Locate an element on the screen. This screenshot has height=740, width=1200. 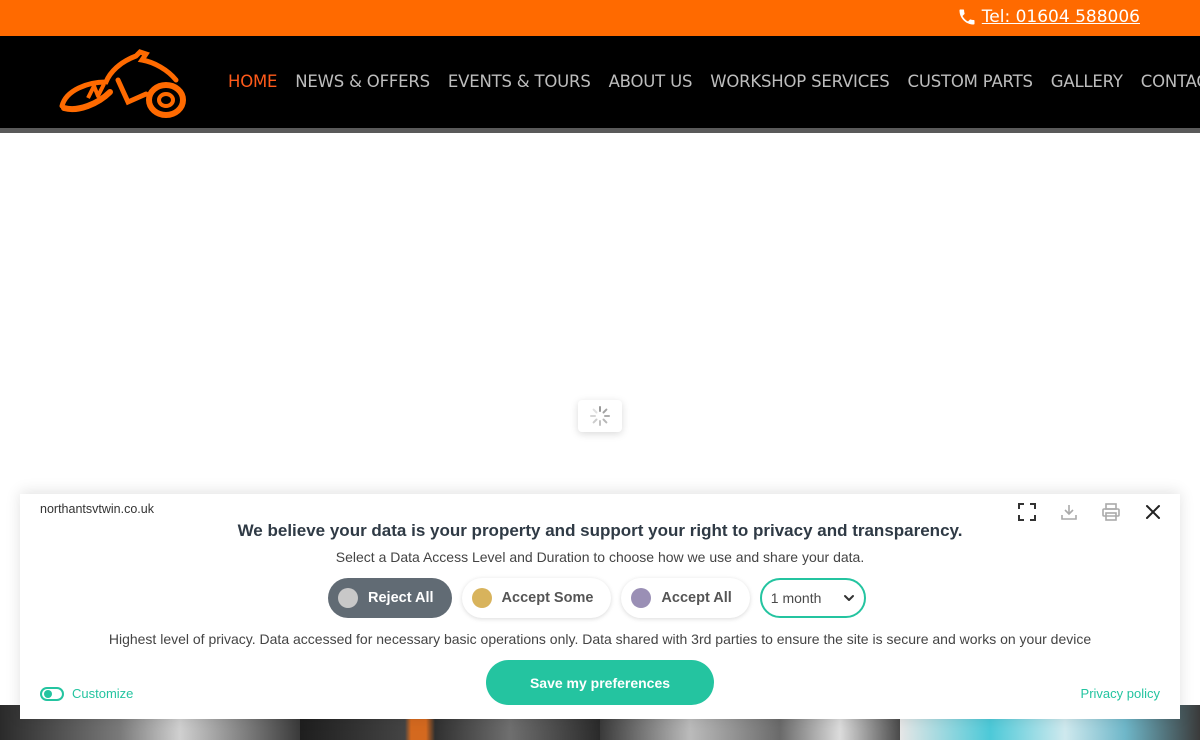
accept-some-dot is located at coordinates (481, 598).